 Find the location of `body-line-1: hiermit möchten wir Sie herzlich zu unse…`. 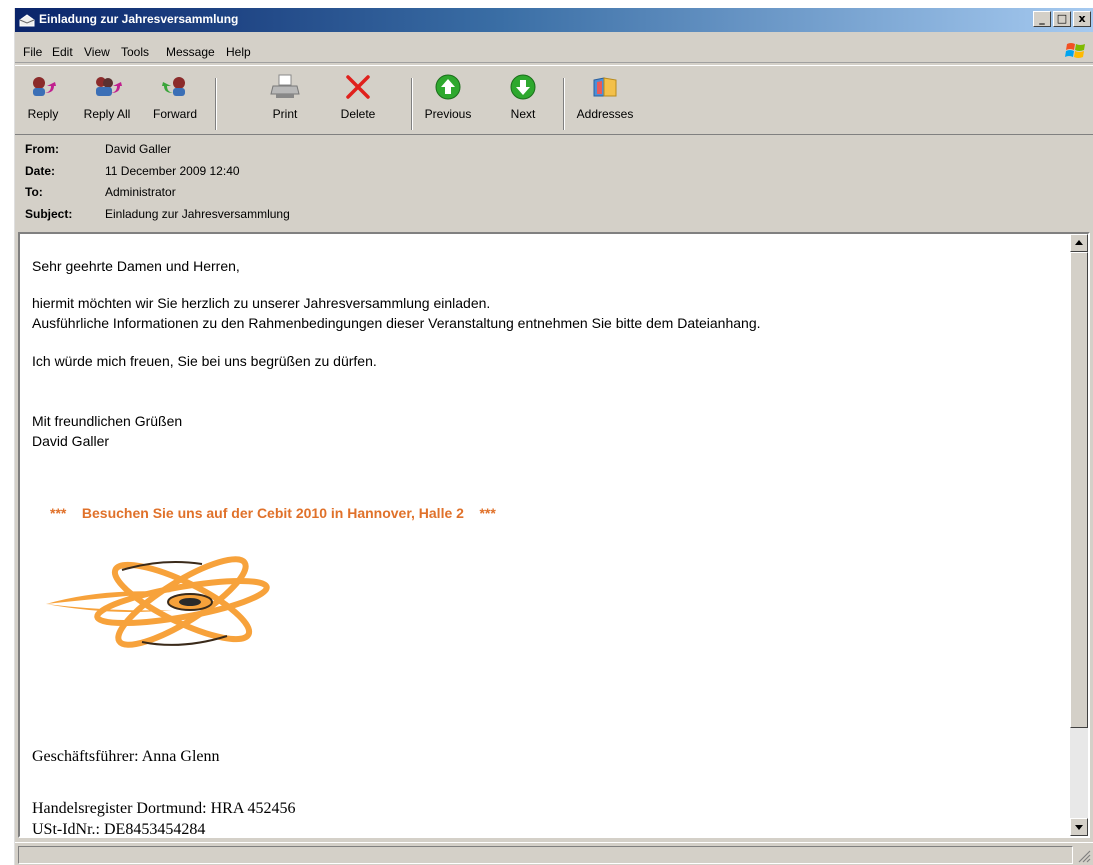

body-line-1: hiermit möchten wir Sie herzlich zu unse… is located at coordinates (261, 303).